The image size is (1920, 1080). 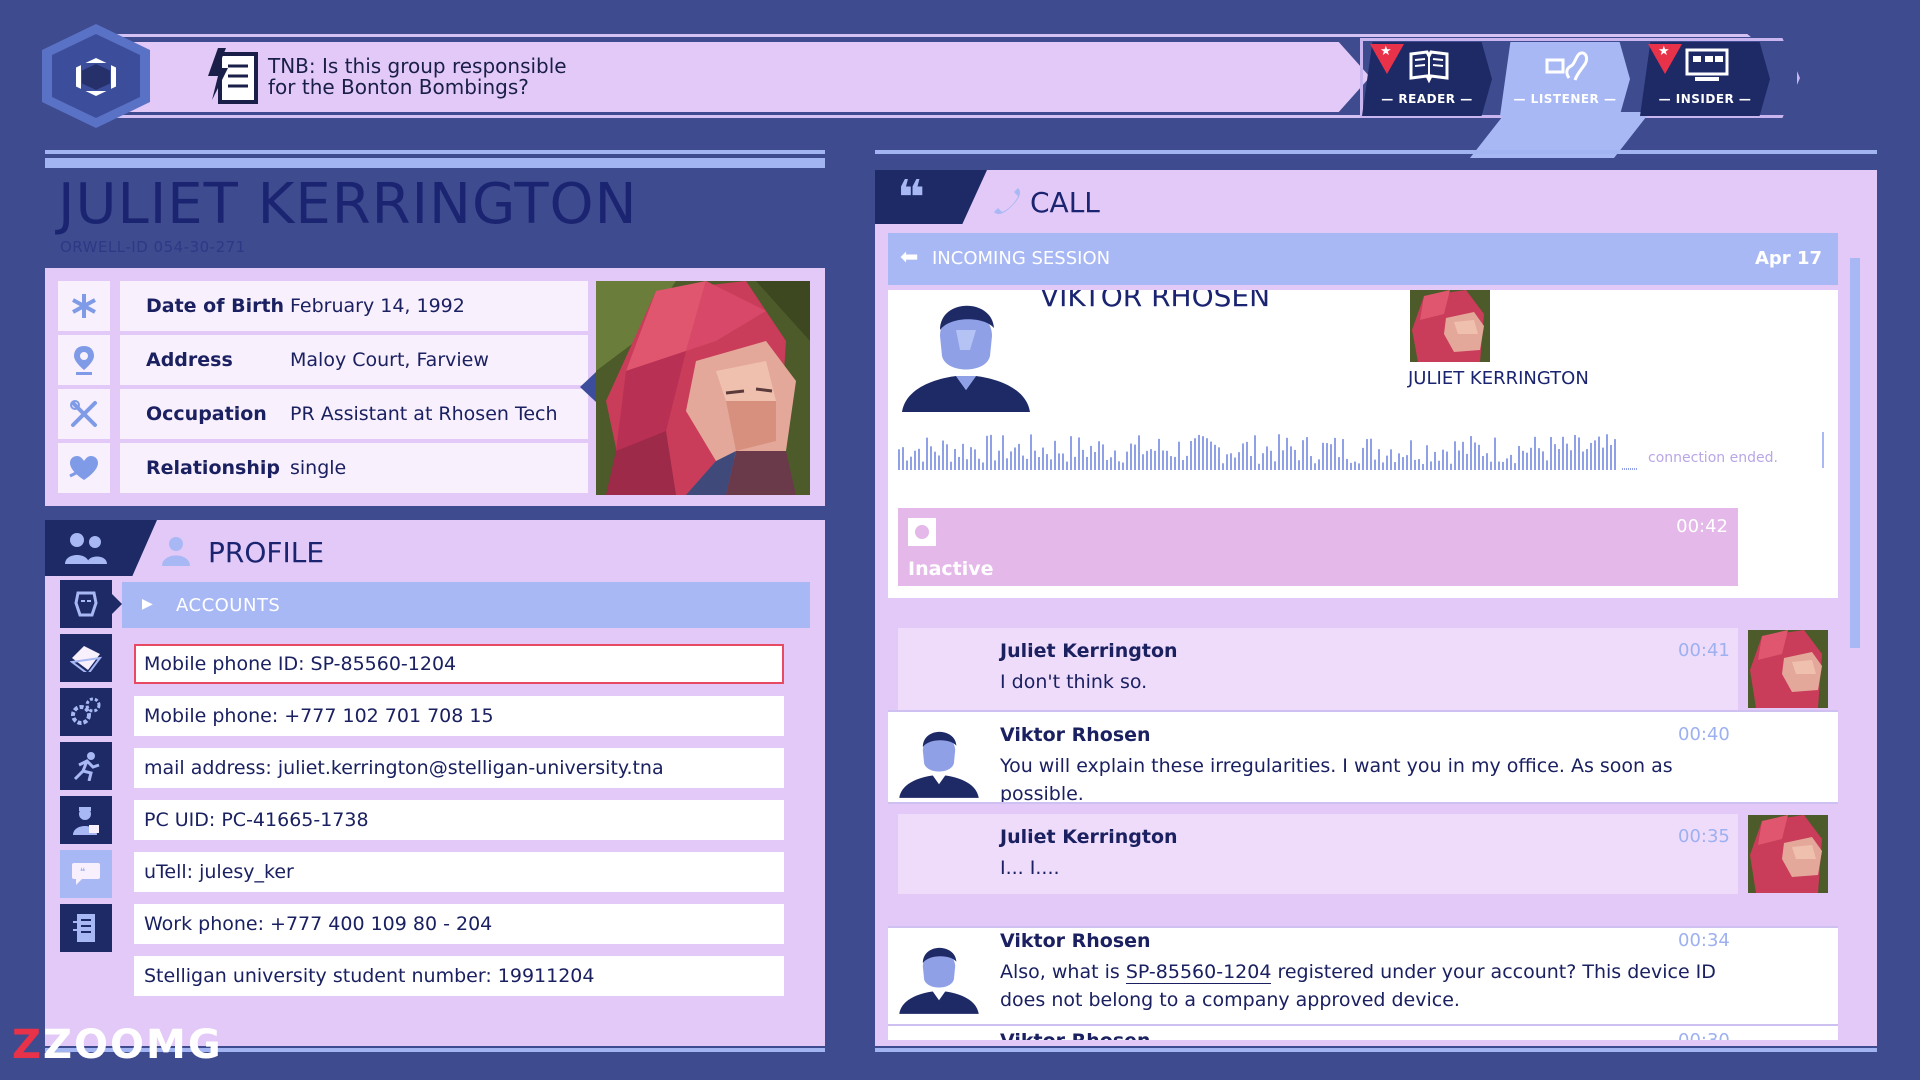 I want to click on info-row-date-of-birth: Date of Birth February 14, 1992, so click(x=323, y=306).